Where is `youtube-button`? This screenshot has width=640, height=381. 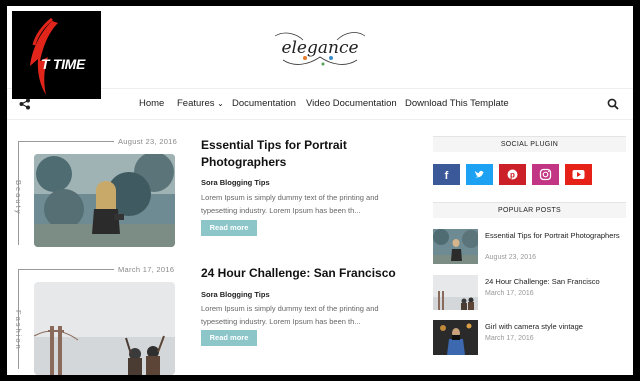
youtube-button is located at coordinates (578, 174).